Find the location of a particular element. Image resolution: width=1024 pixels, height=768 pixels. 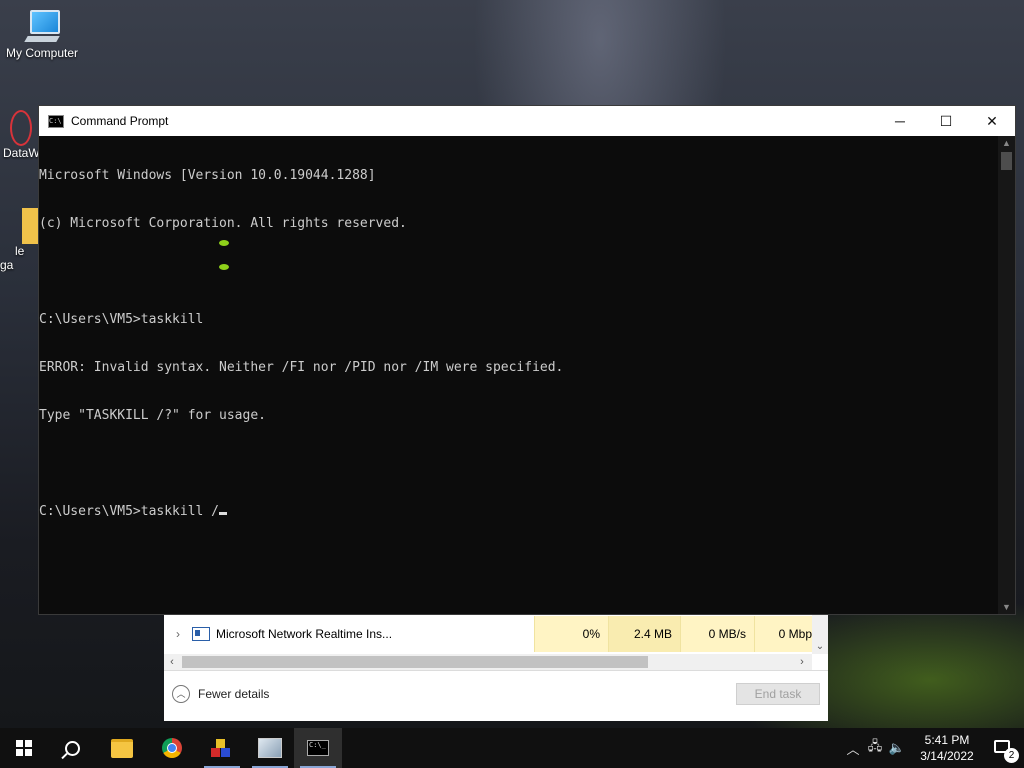

show-hidden-icons-chevron-icon: ︿ is located at coordinates (853, 748).